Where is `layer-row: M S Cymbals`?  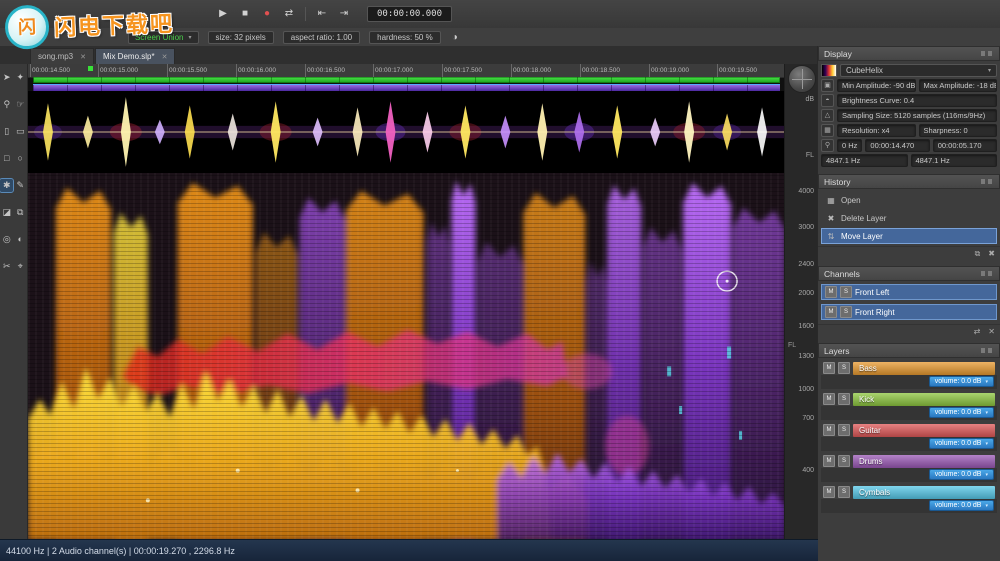 layer-row: M S Cymbals is located at coordinates (909, 492).